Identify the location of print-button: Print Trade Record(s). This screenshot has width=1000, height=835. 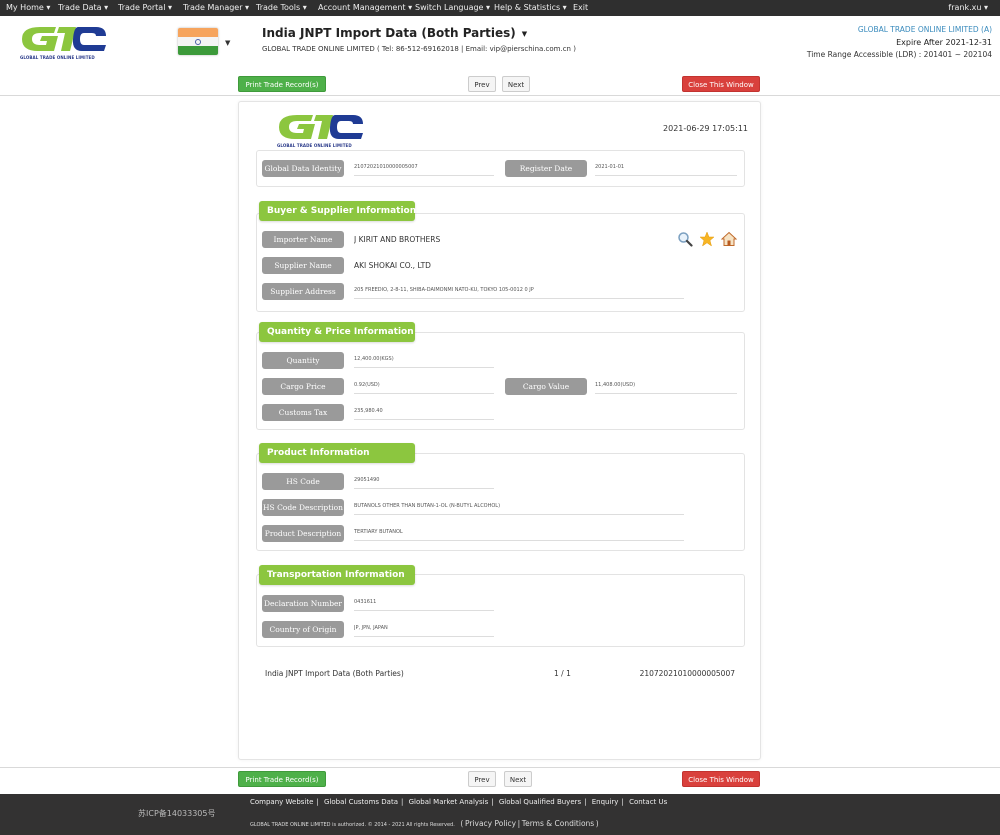
(282, 84).